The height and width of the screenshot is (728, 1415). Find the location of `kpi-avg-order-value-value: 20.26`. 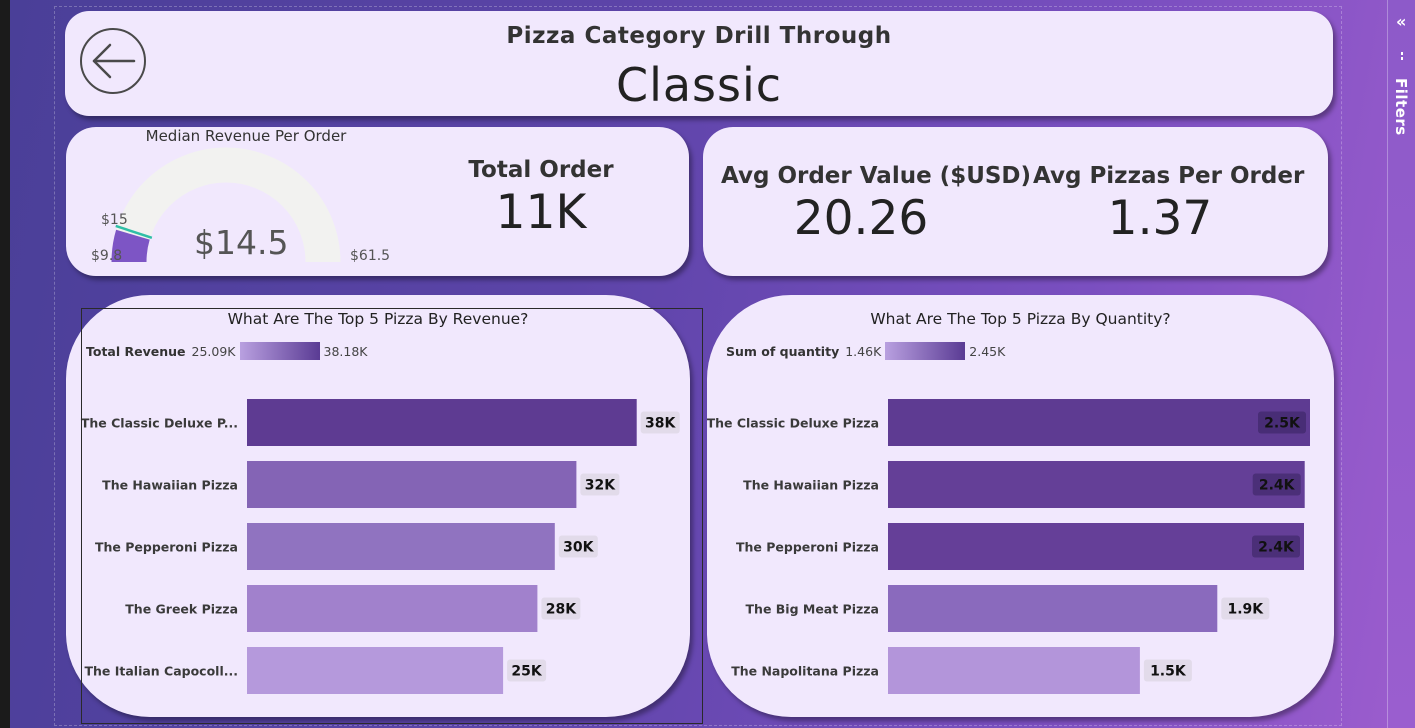

kpi-avg-order-value-value: 20.26 is located at coordinates (861, 218).